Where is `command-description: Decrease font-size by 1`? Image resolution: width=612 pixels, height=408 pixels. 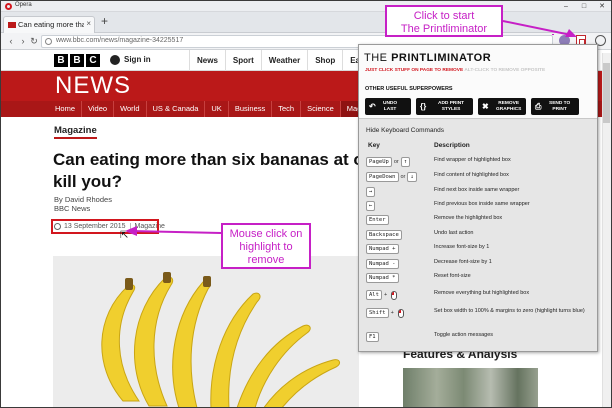 command-description: Decrease font-size by 1 is located at coordinates (463, 262).